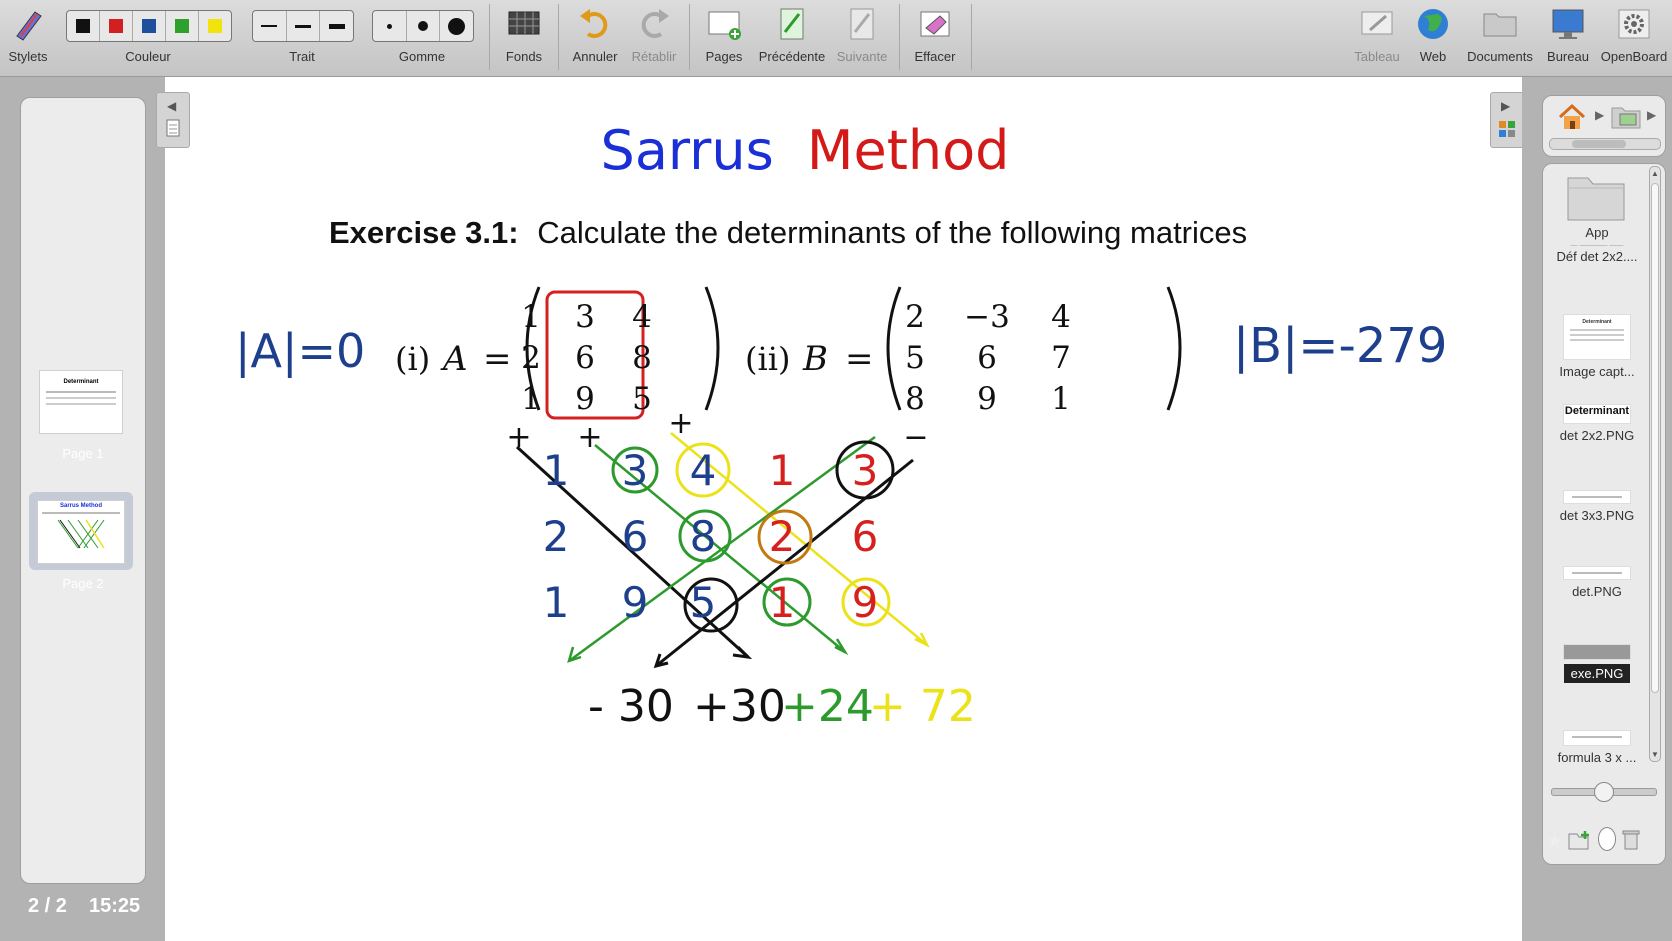 Image resolution: width=1672 pixels, height=941 pixels. What do you see at coordinates (173, 128) in the screenshot?
I see `pages-list-icon` at bounding box center [173, 128].